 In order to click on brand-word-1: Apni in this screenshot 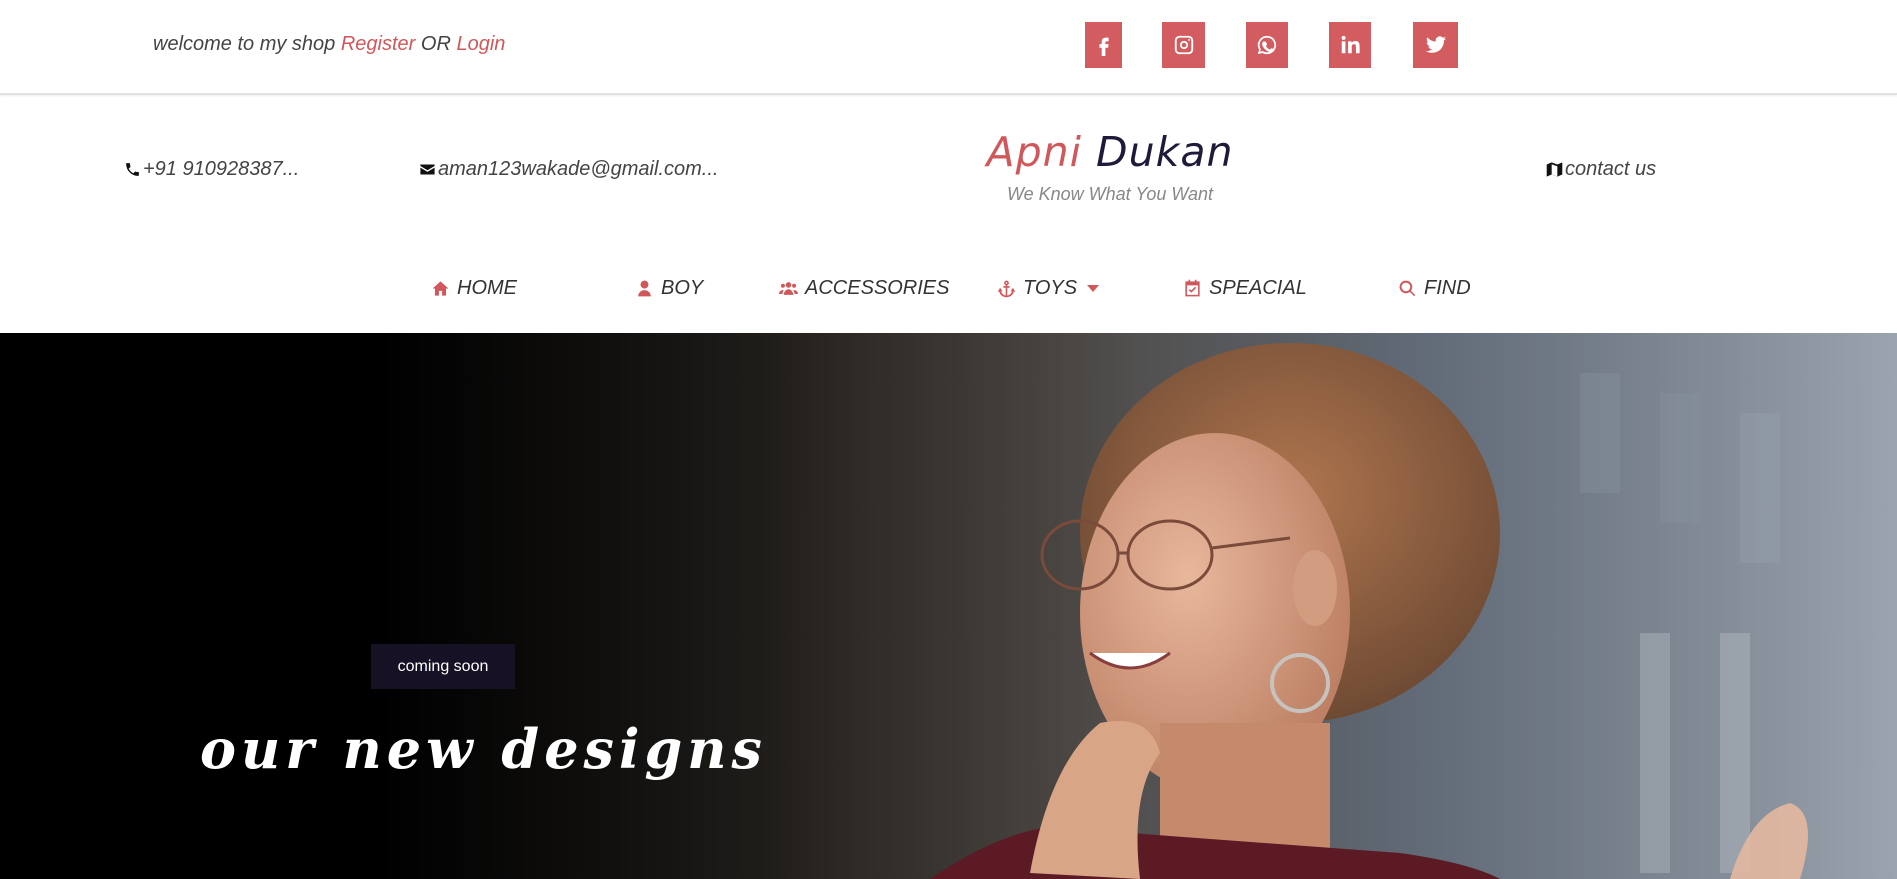, I will do `click(1034, 152)`.